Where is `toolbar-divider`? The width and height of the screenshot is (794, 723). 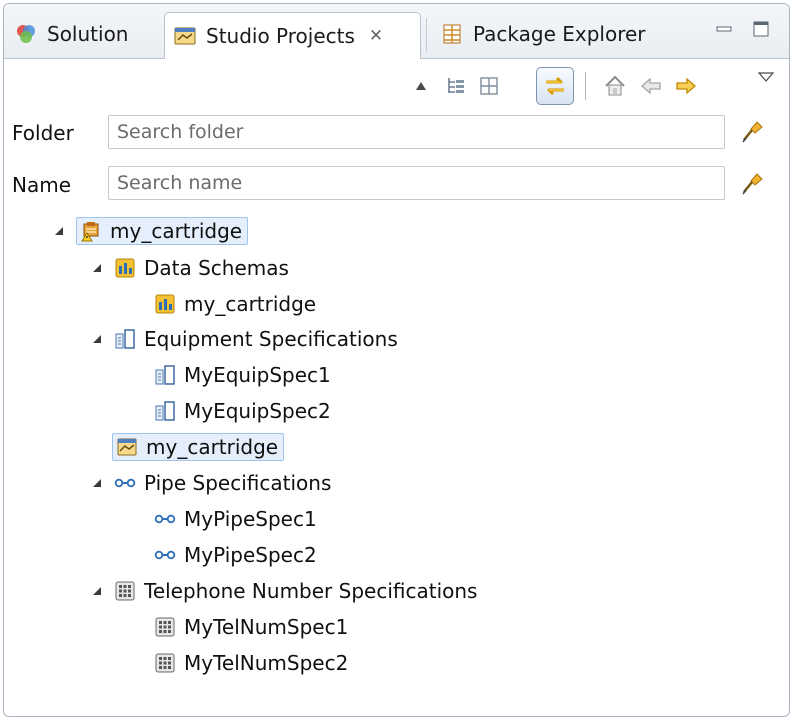
toolbar-divider is located at coordinates (585, 86).